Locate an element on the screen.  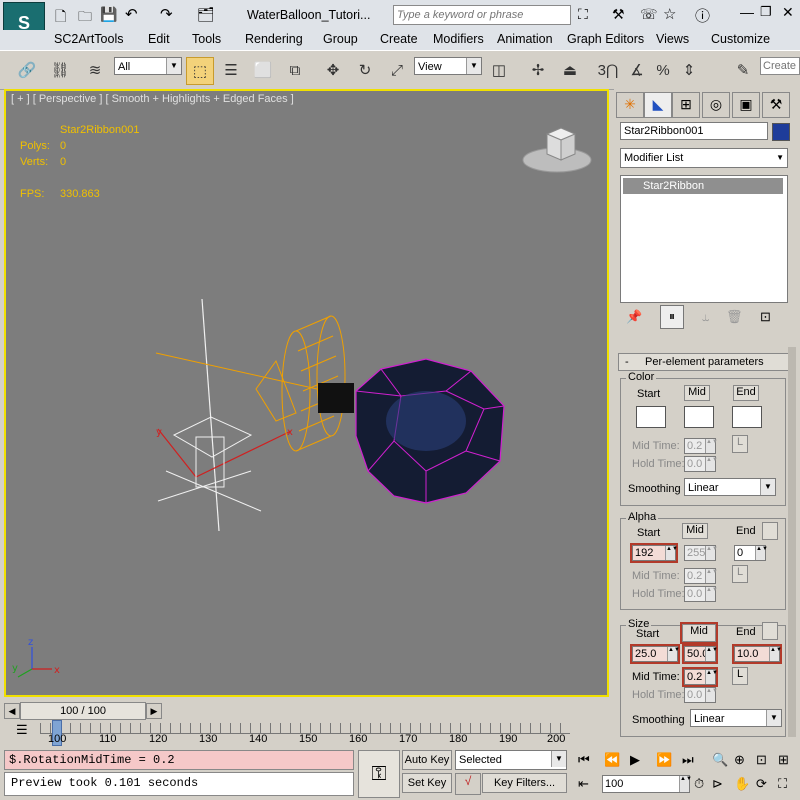
key-icon: ⚿ is located at coordinates (379, 774).